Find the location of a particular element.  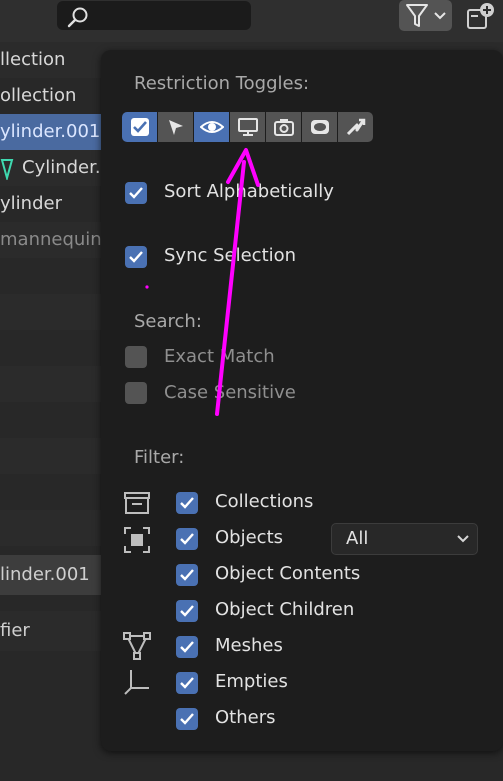

sort-alphabetically-checkbox is located at coordinates (136, 193).